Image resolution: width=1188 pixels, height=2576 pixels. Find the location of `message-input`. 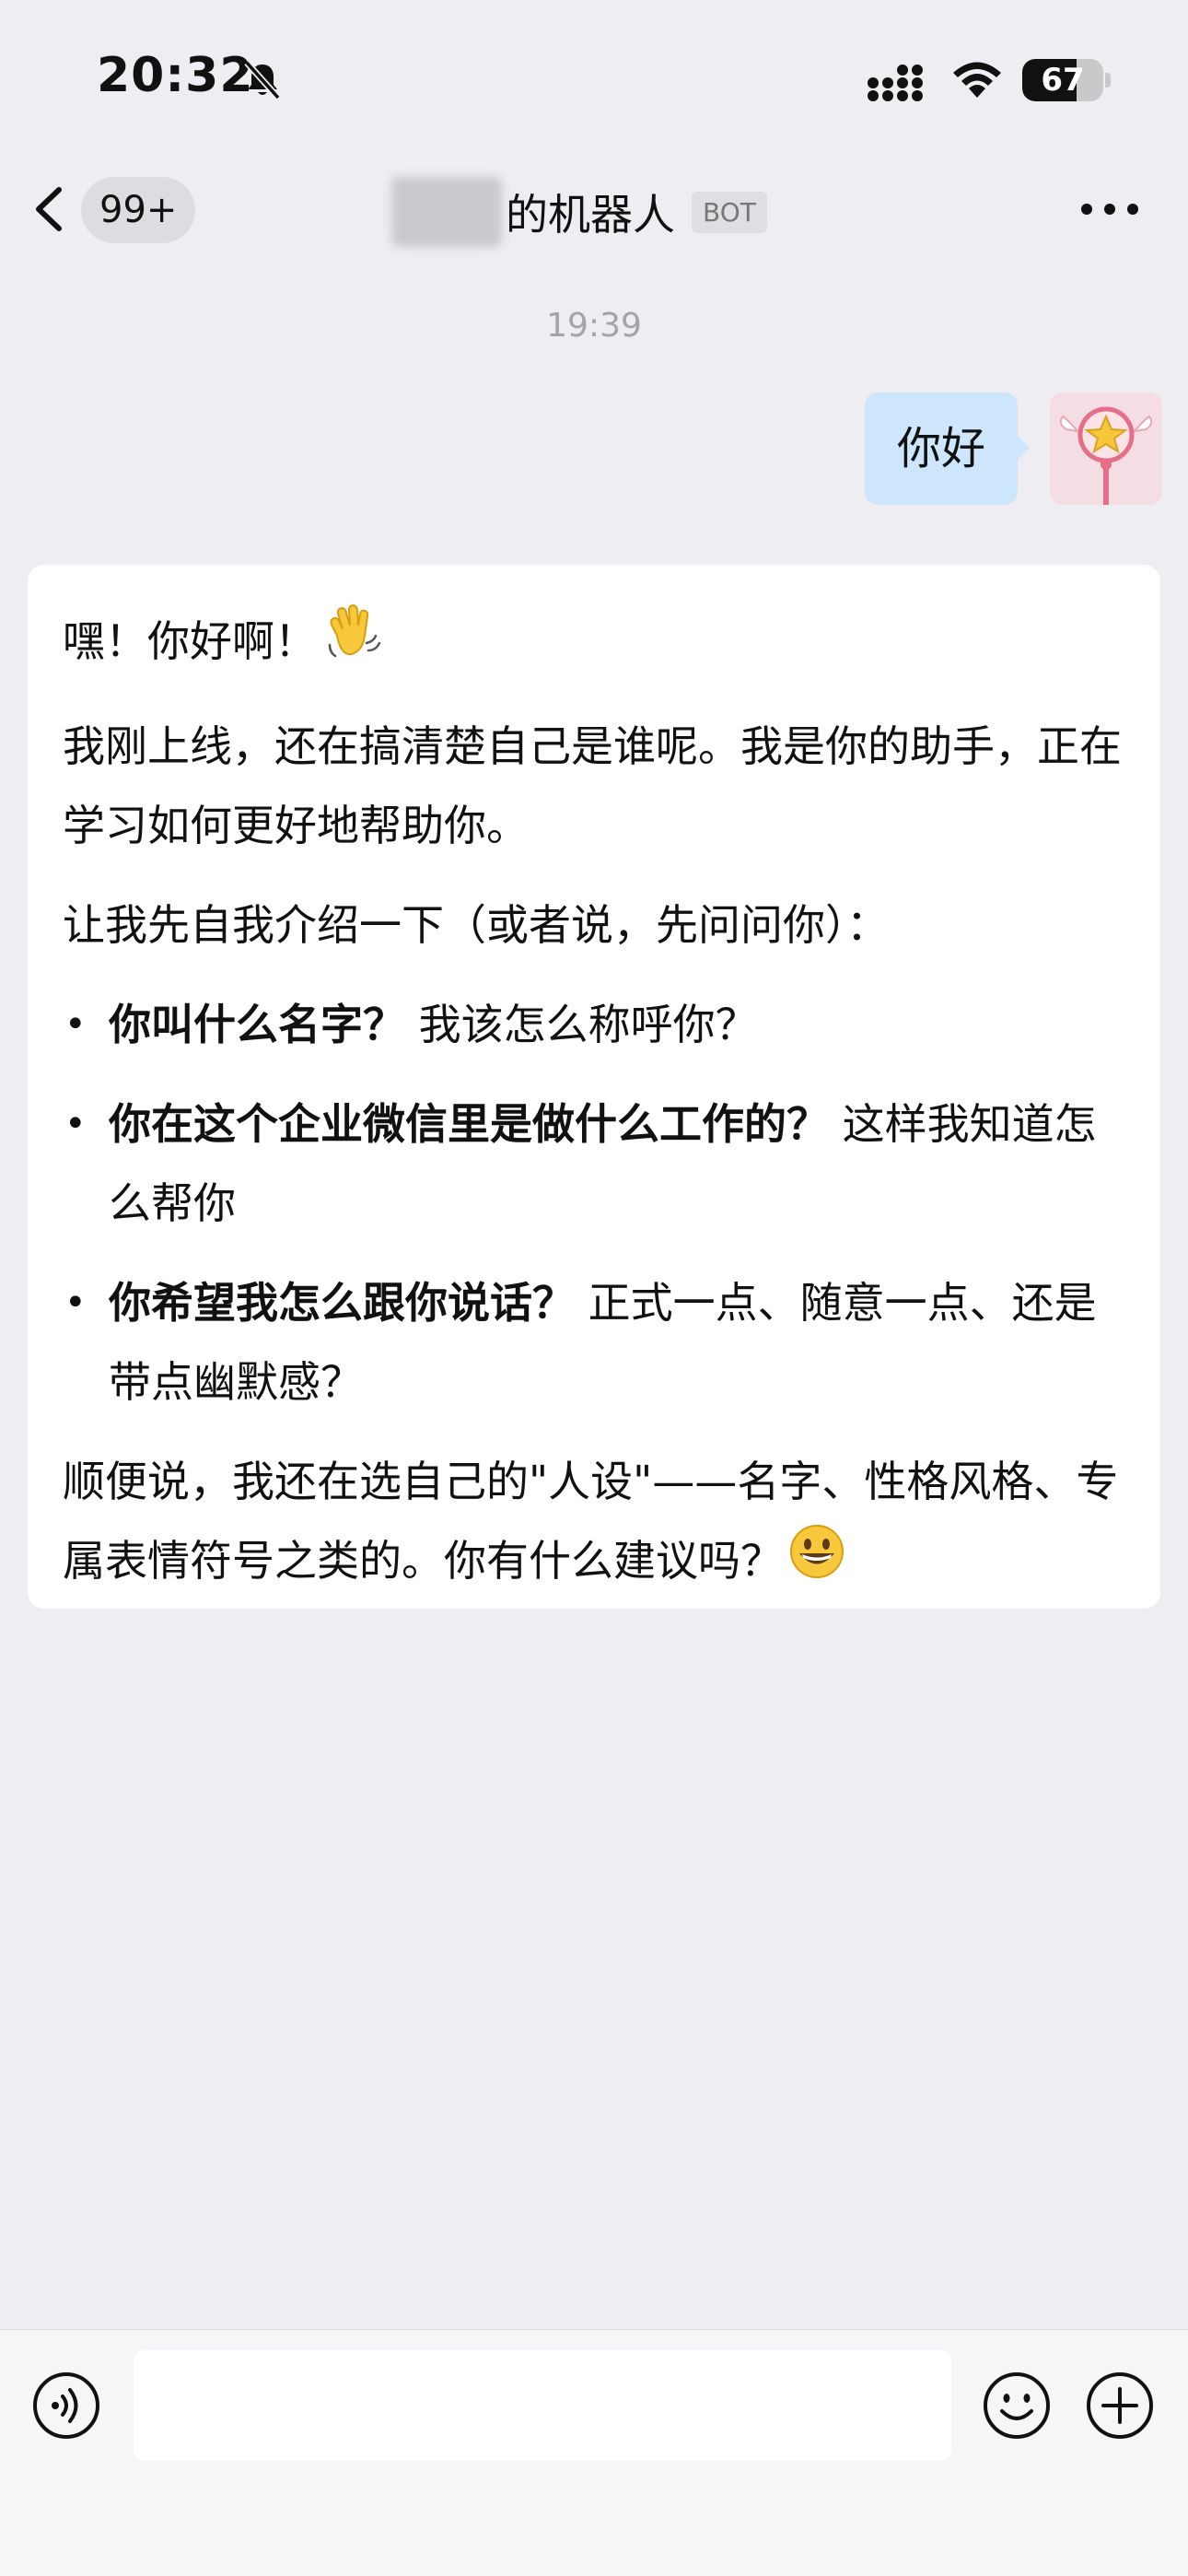

message-input is located at coordinates (542, 2405).